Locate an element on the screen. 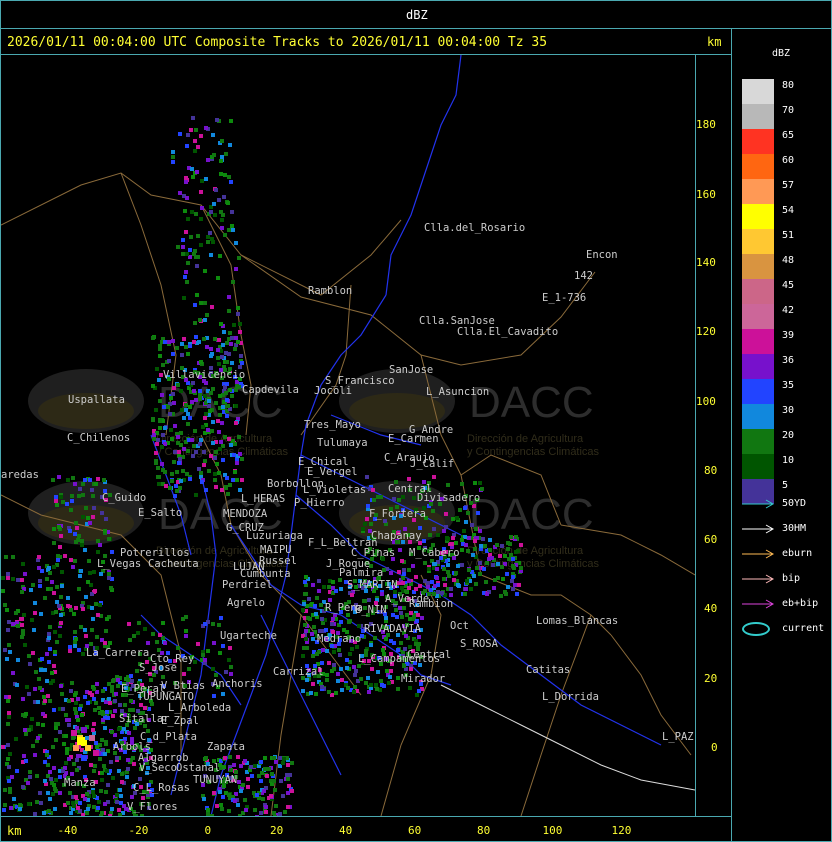 Image resolution: width=832 pixels, height=842 pixels. place-label: M_Cabero is located at coordinates (434, 553).